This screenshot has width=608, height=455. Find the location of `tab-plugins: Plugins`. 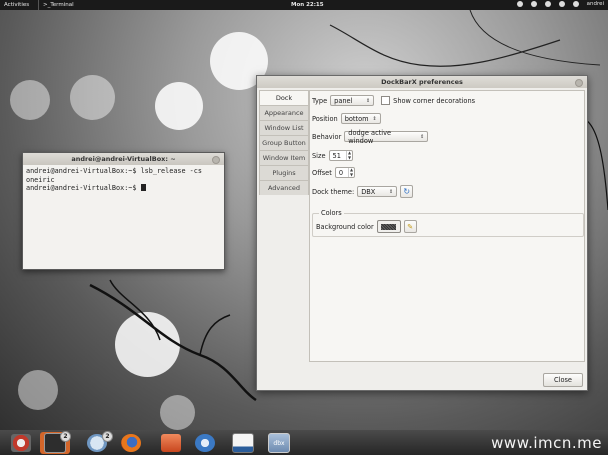

tab-plugins: Plugins is located at coordinates (284, 172).